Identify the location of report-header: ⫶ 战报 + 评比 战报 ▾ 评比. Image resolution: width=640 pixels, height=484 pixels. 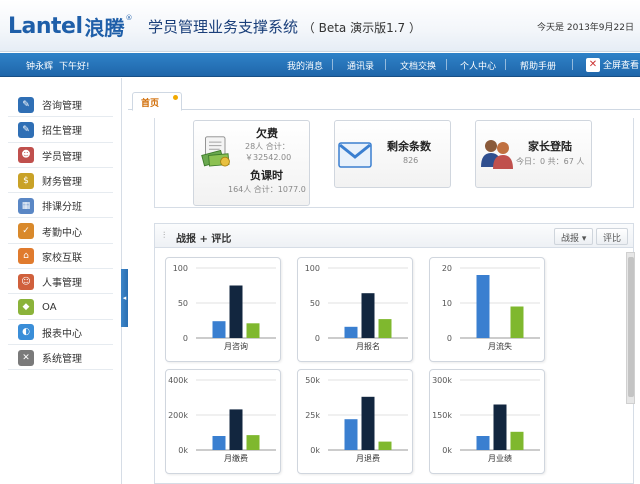
(394, 236).